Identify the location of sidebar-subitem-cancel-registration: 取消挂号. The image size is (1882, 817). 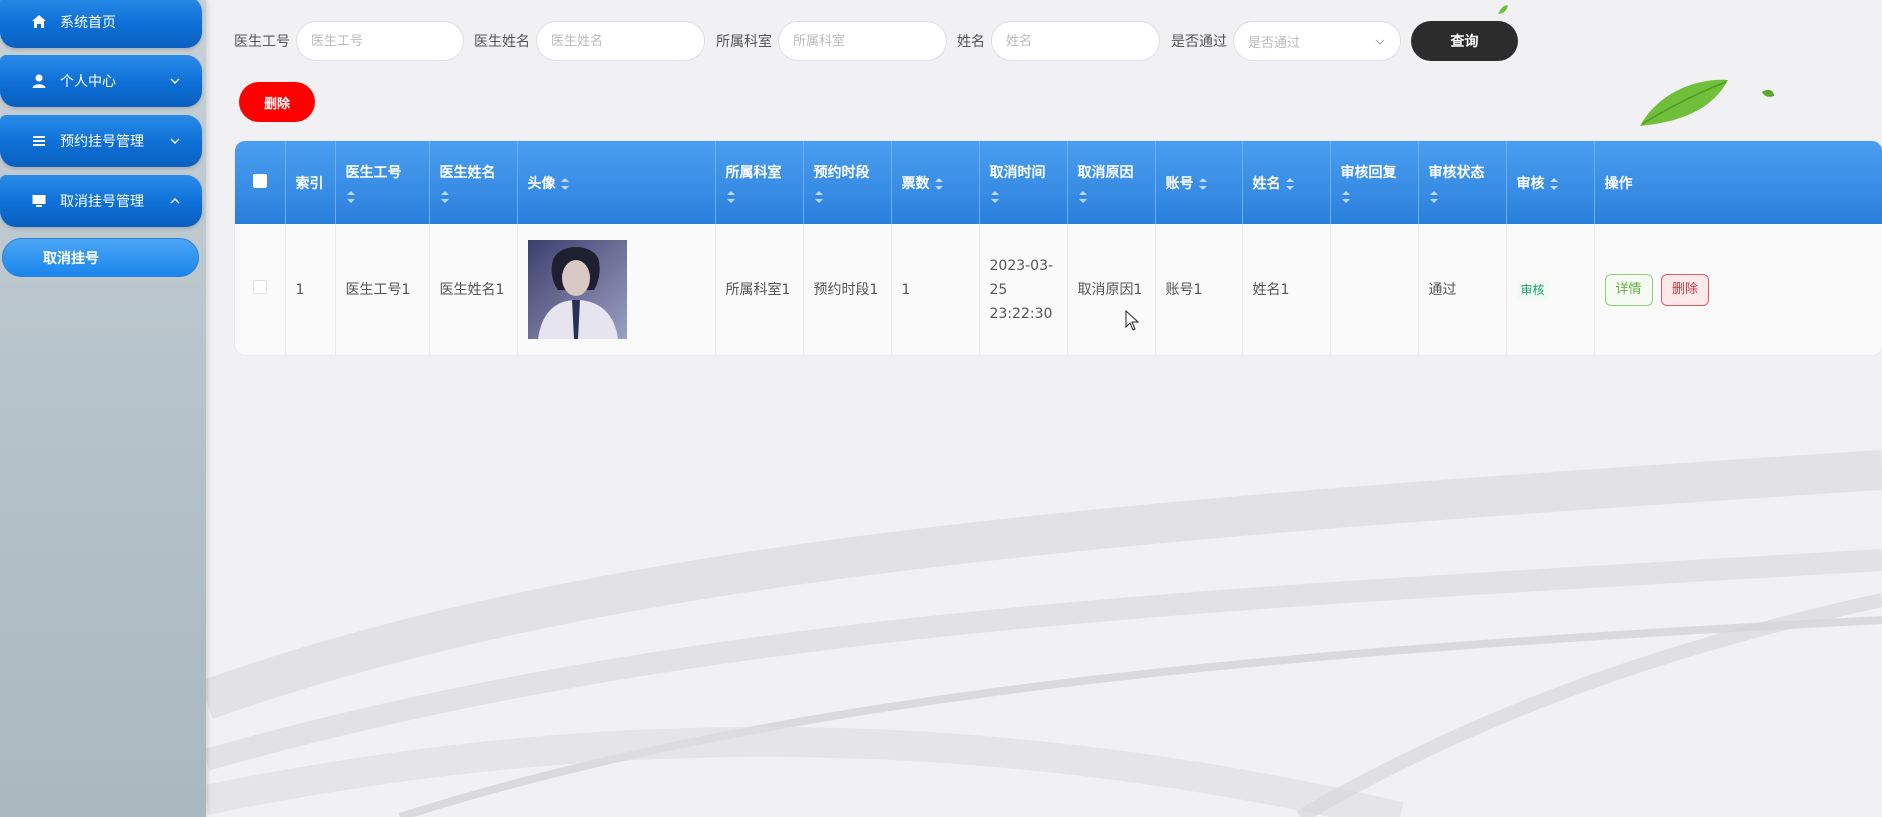
(100, 257).